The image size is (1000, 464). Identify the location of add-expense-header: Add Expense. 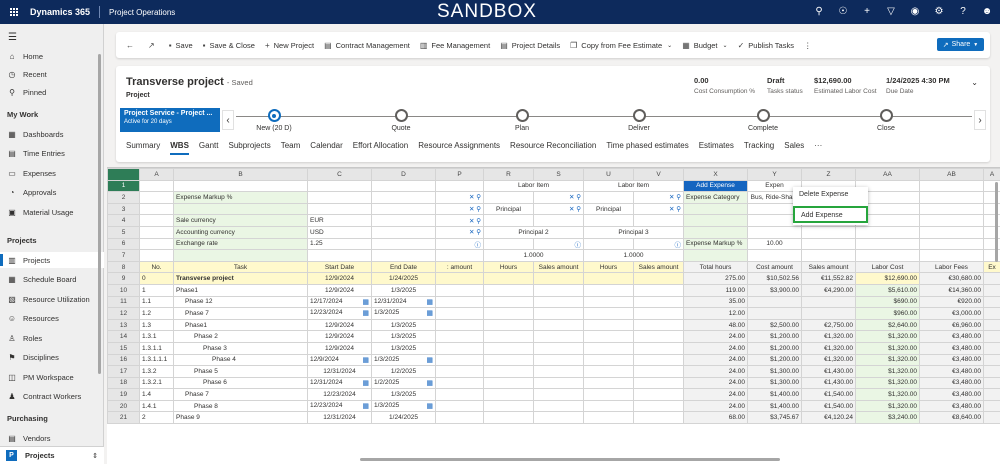
(715, 186).